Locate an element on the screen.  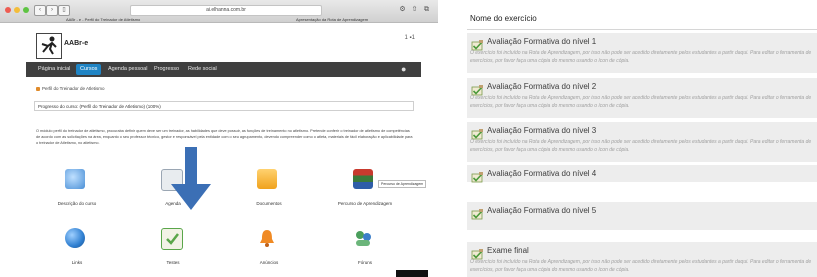
exercise-name: Avaliação Formativa do nível 3 is located at coordinates (541, 130).